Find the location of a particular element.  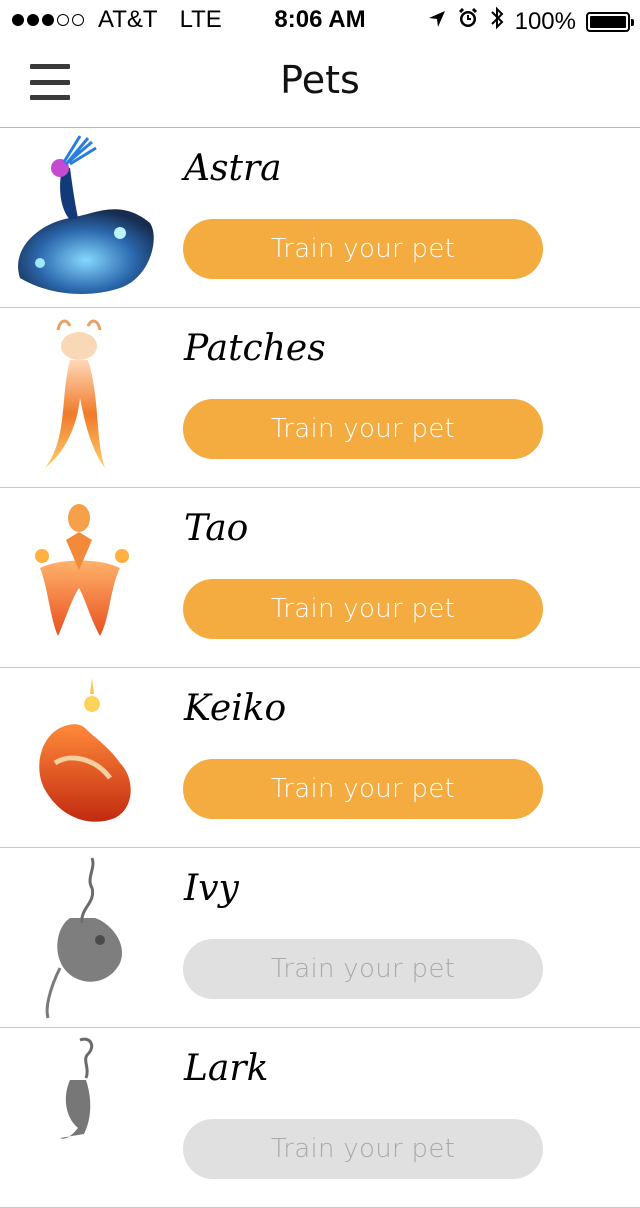

battery-percent: 100% is located at coordinates (545, 21).